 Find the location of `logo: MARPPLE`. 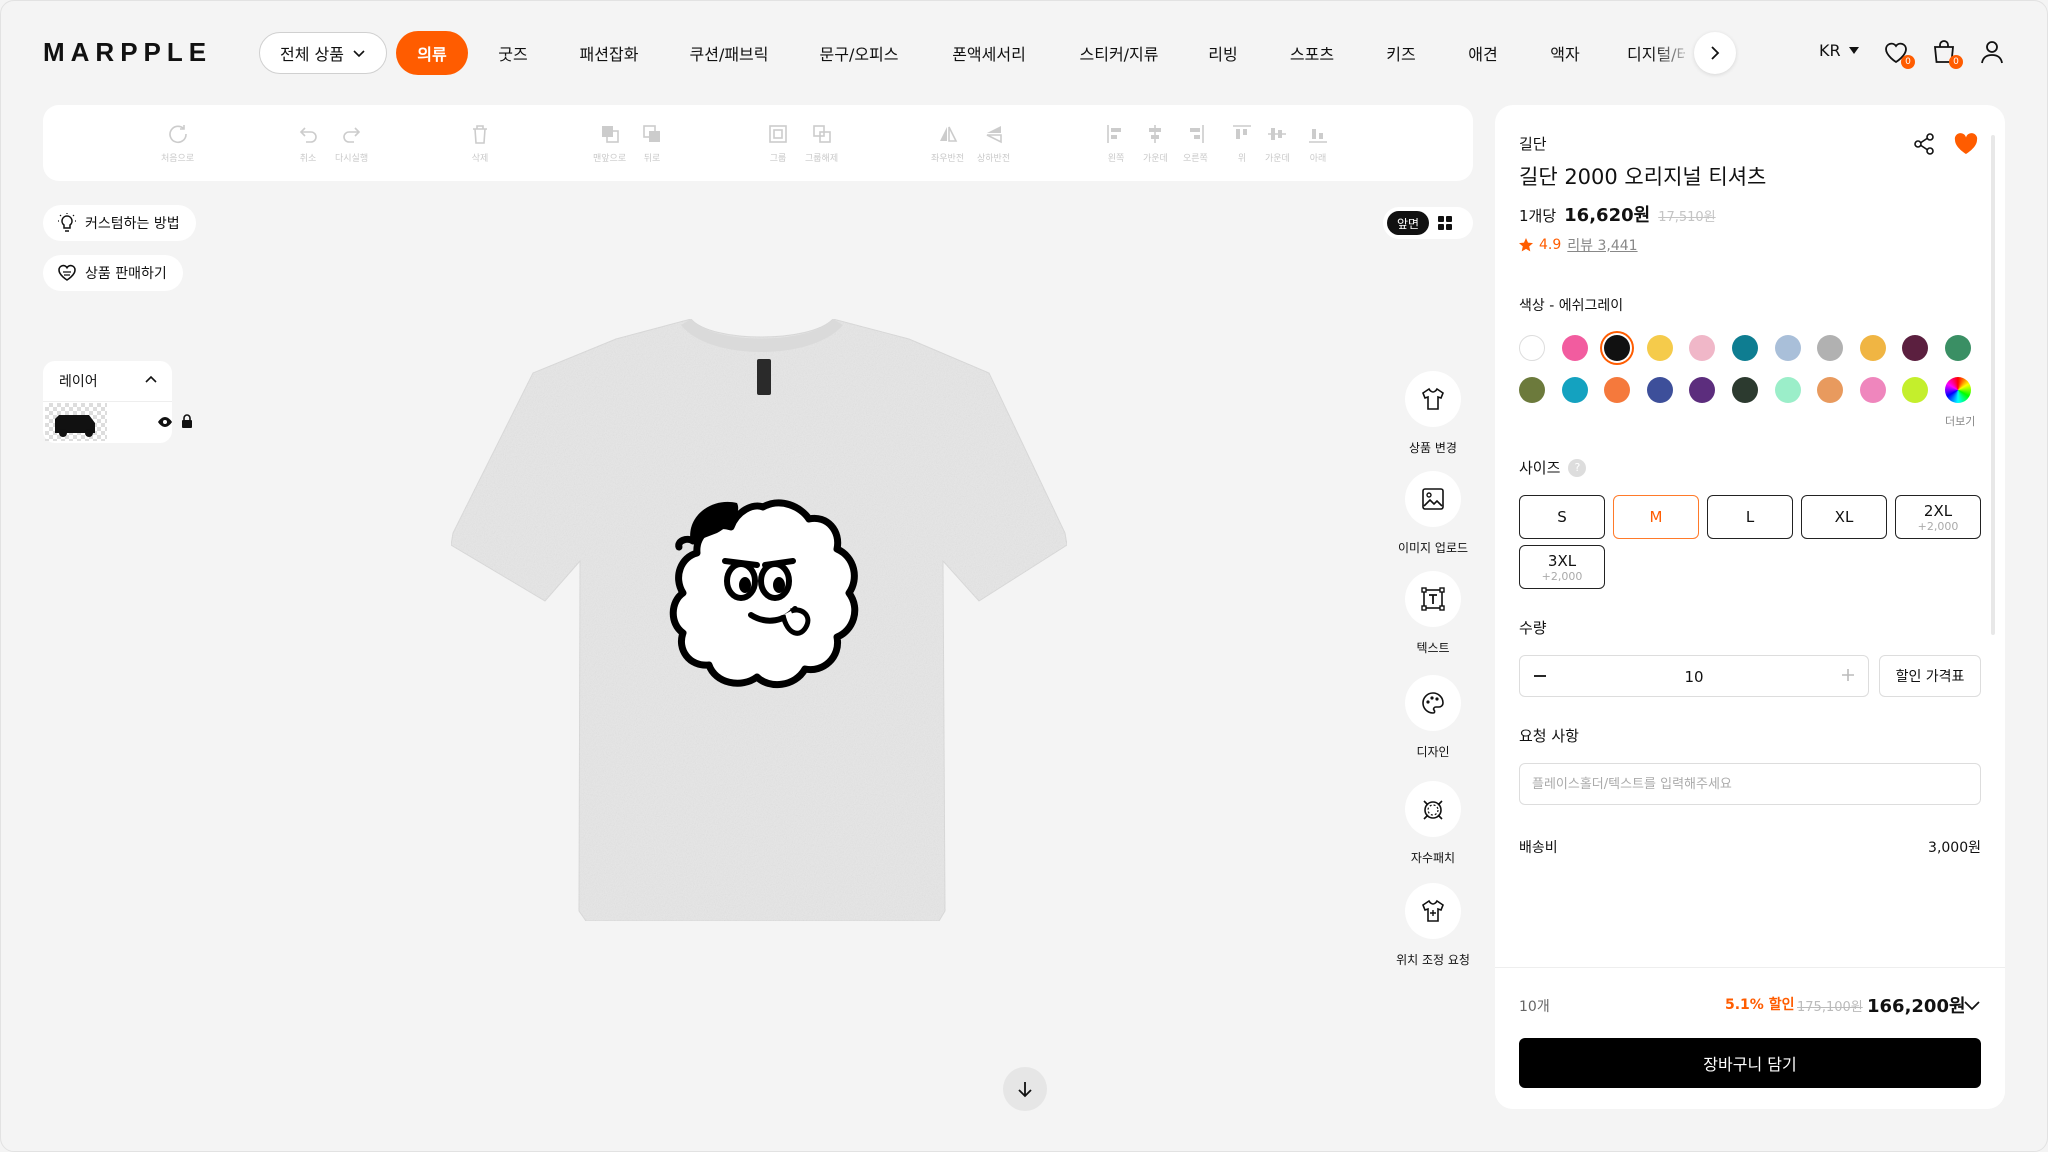

logo: MARPPLE is located at coordinates (127, 52).